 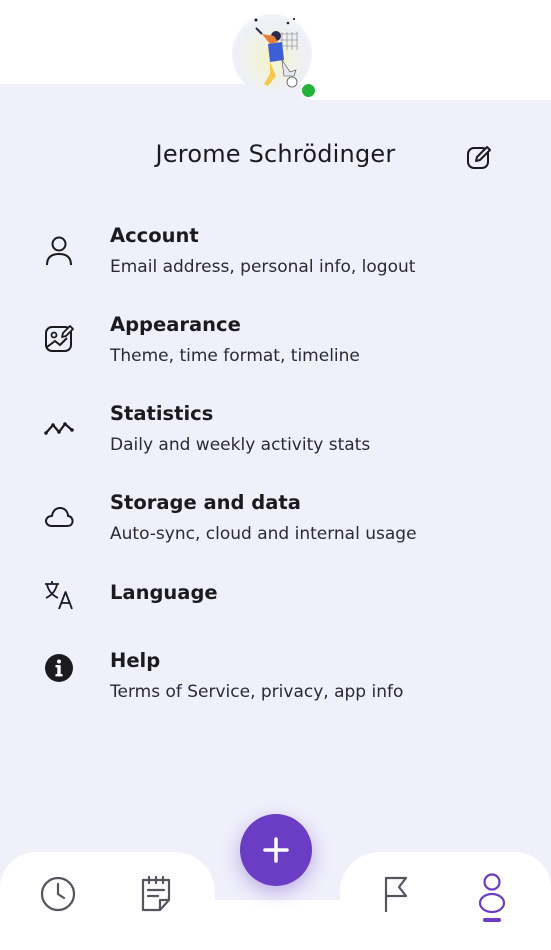 I want to click on menu-item-language: Language, so click(x=275, y=614).